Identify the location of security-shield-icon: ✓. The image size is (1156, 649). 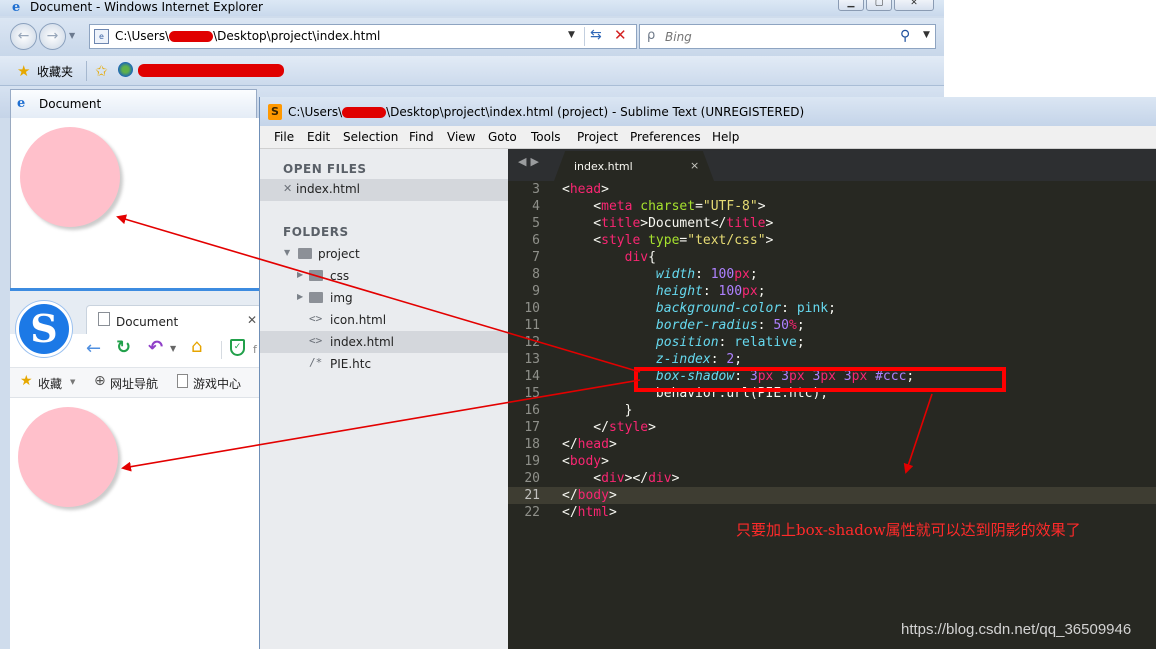
(237, 347).